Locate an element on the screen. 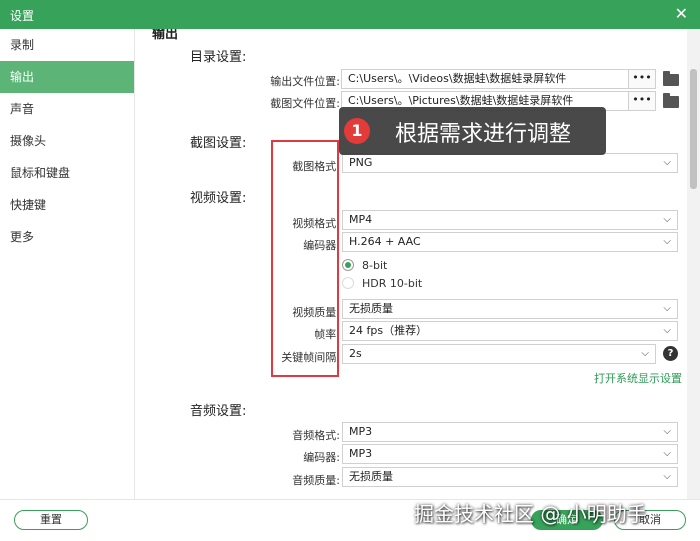 Image resolution: width=700 pixels, height=541 pixels. output-location-label: 输出文件位置: is located at coordinates (305, 81).